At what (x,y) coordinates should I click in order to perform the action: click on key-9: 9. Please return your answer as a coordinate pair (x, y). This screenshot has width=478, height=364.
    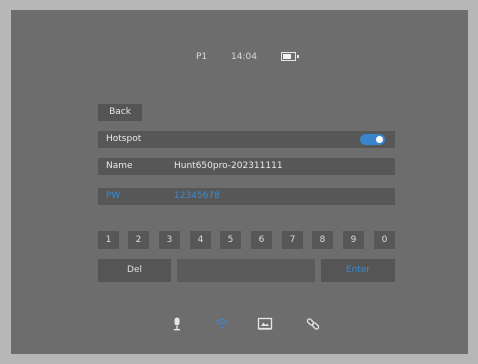
    Looking at the image, I should click on (353, 240).